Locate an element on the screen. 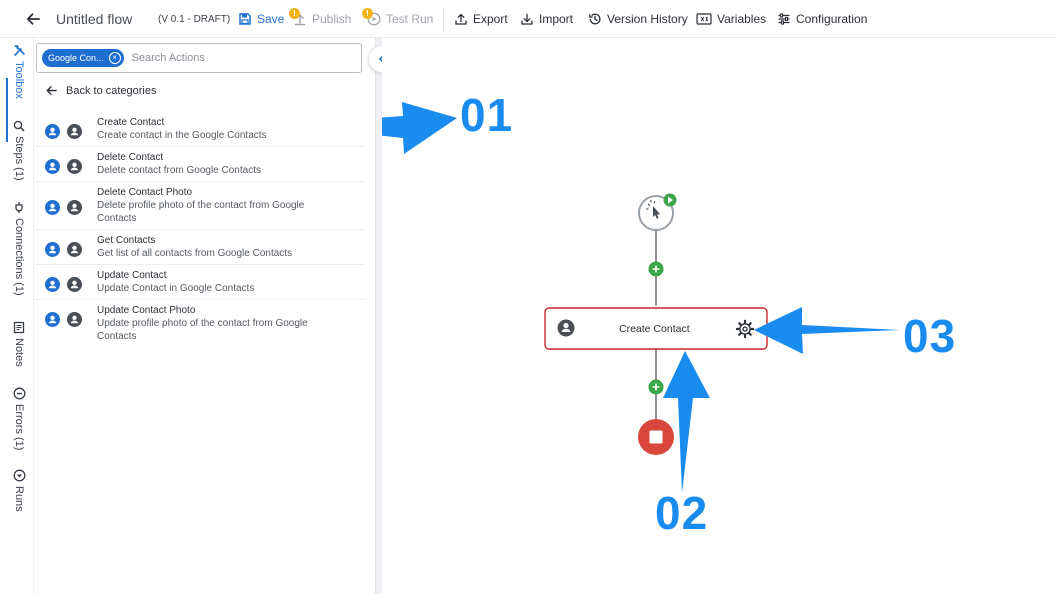 The height and width of the screenshot is (594, 1056). test-run-warning-badge: ! is located at coordinates (367, 13).